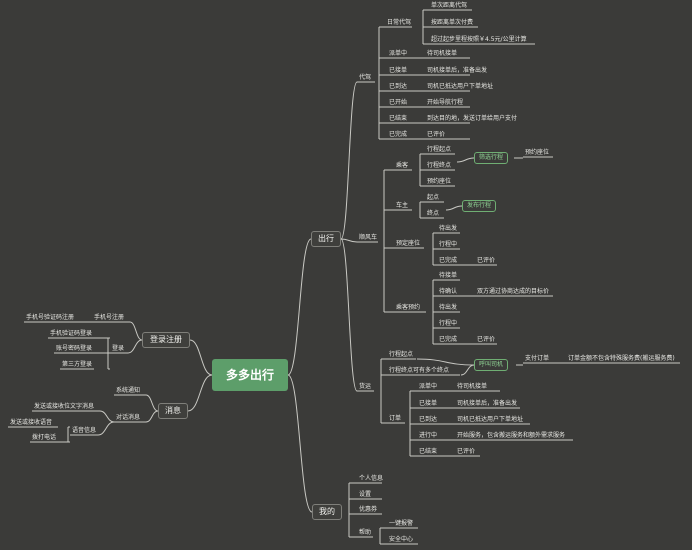  What do you see at coordinates (349, 315) in the screenshot?
I see `travel-to-huoyun` at bounding box center [349, 315].